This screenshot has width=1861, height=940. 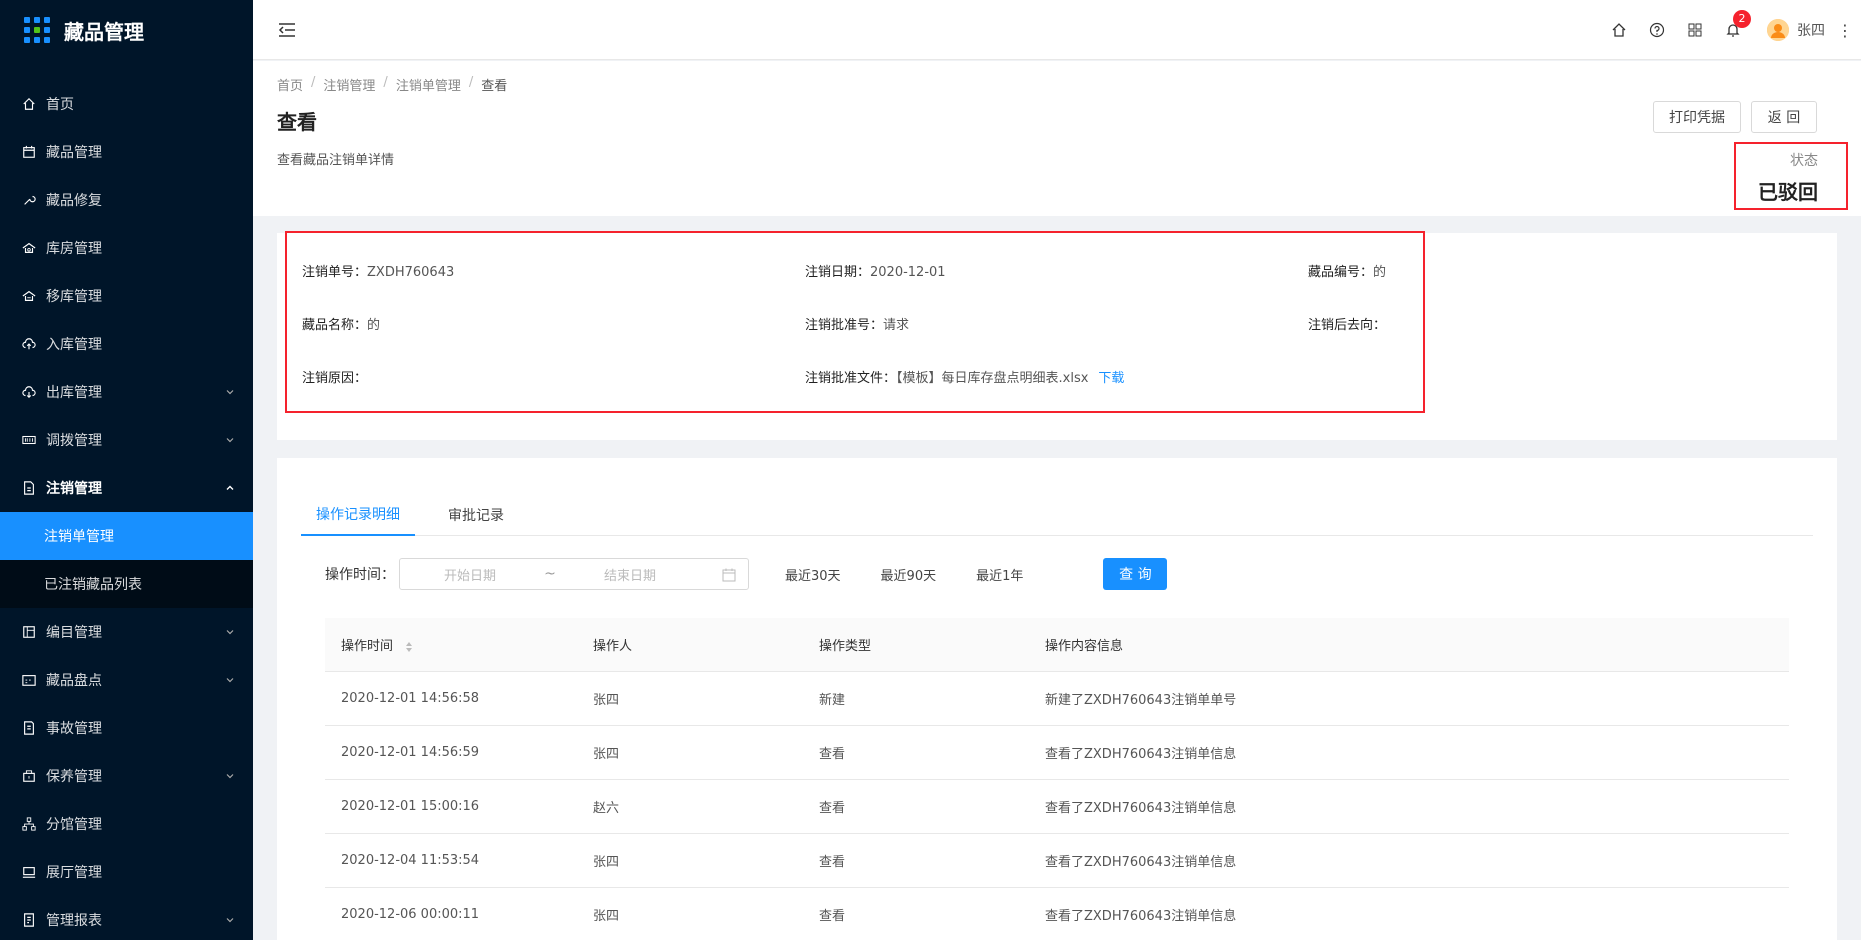 What do you see at coordinates (126, 152) in the screenshot?
I see `sidebar-item-collections: 藏品管理` at bounding box center [126, 152].